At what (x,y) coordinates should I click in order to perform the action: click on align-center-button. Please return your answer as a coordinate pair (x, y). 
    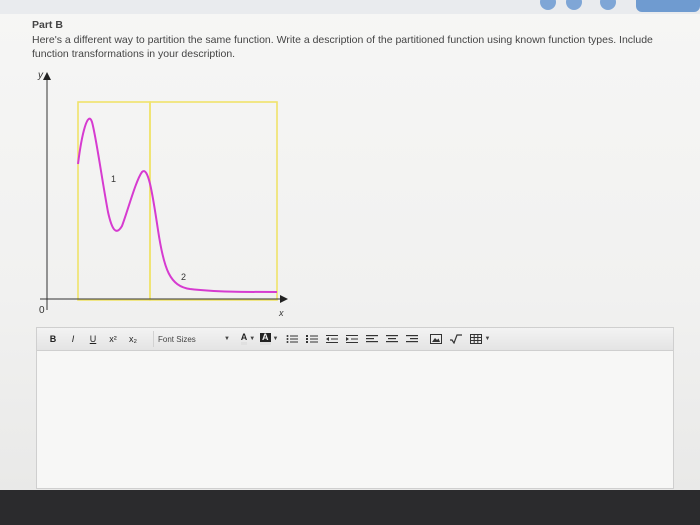
    Looking at the image, I should click on (392, 339).